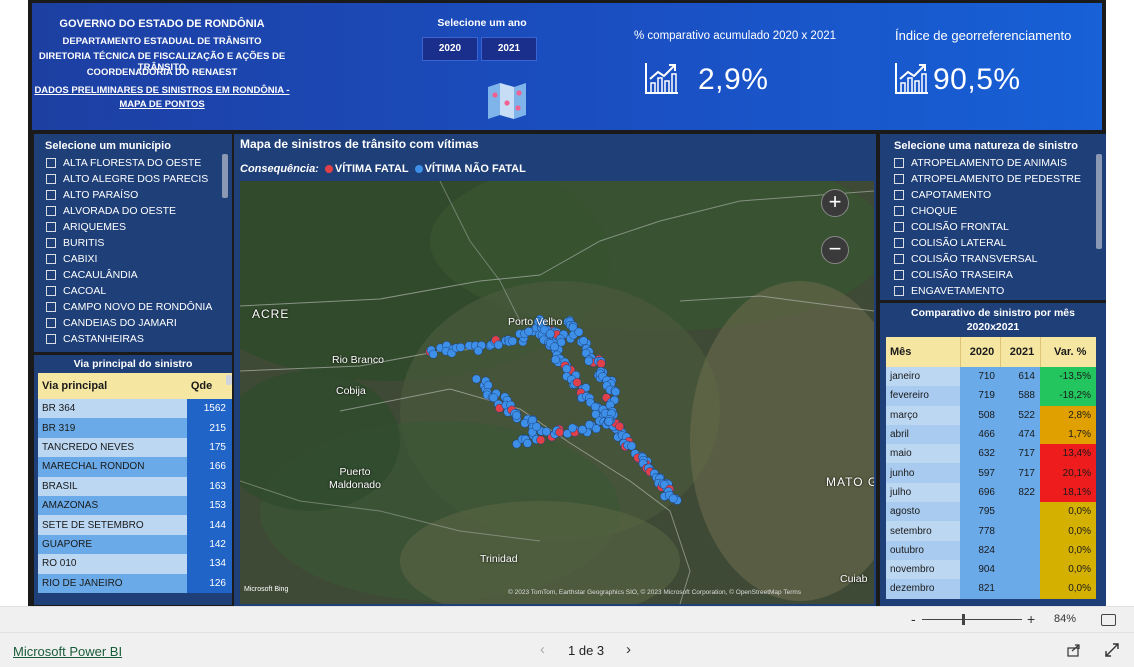 This screenshot has height=667, width=1134. What do you see at coordinates (1031, 619) in the screenshot?
I see `zoom-plus-button: +` at bounding box center [1031, 619].